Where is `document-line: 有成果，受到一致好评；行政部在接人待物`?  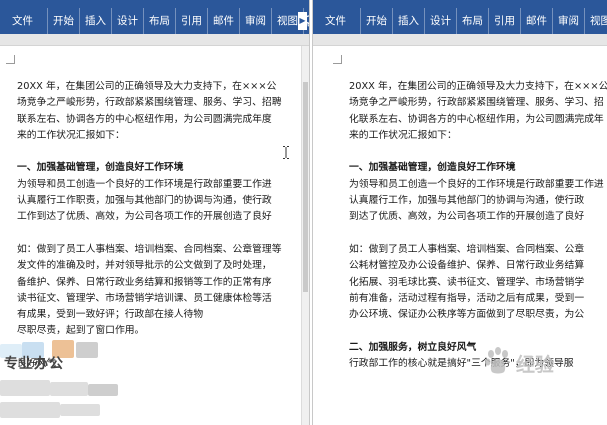
document-line: 有成果，受到一致好评；行政部在接人待物 is located at coordinates (110, 315).